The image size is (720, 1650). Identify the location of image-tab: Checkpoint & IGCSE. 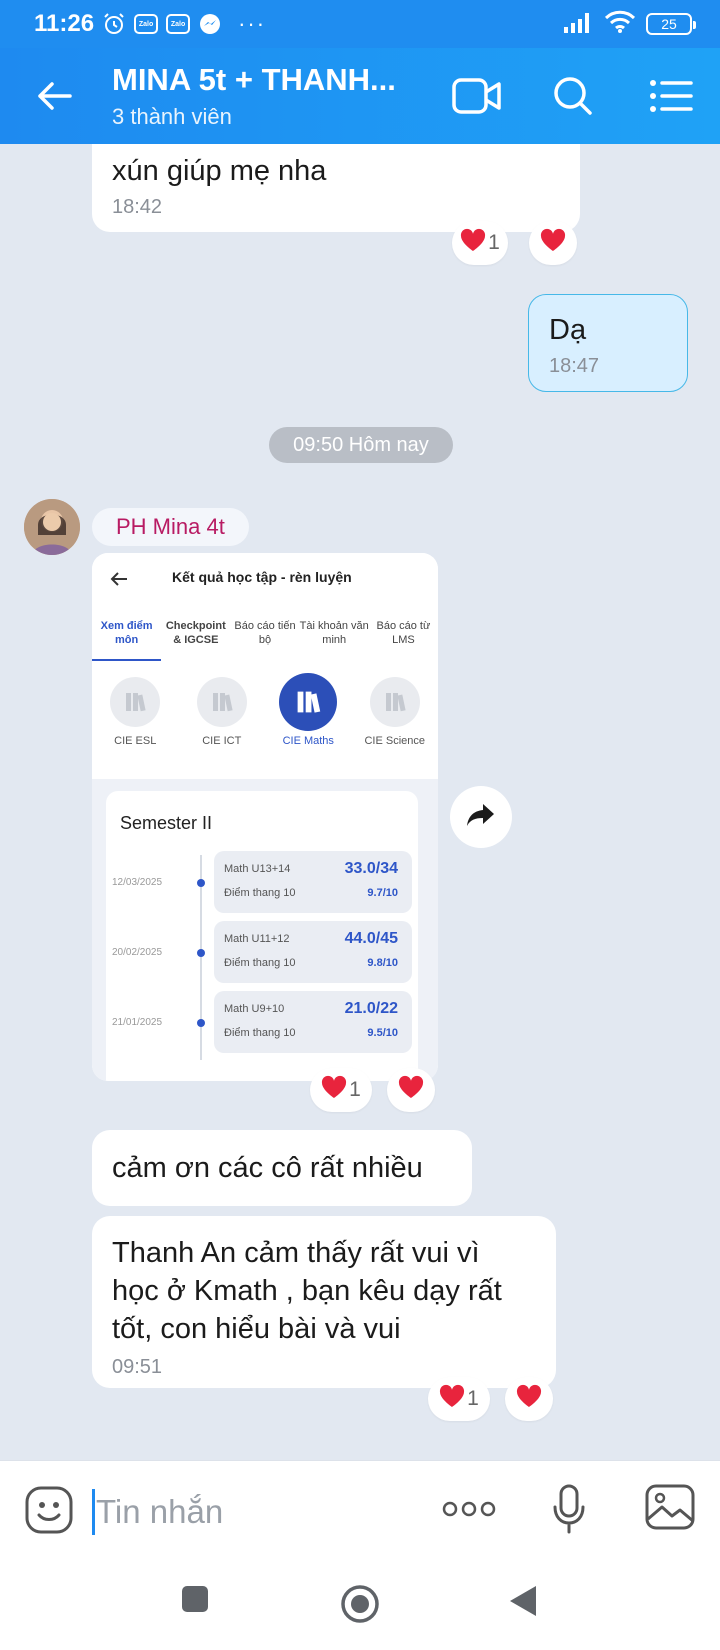
(195, 633).